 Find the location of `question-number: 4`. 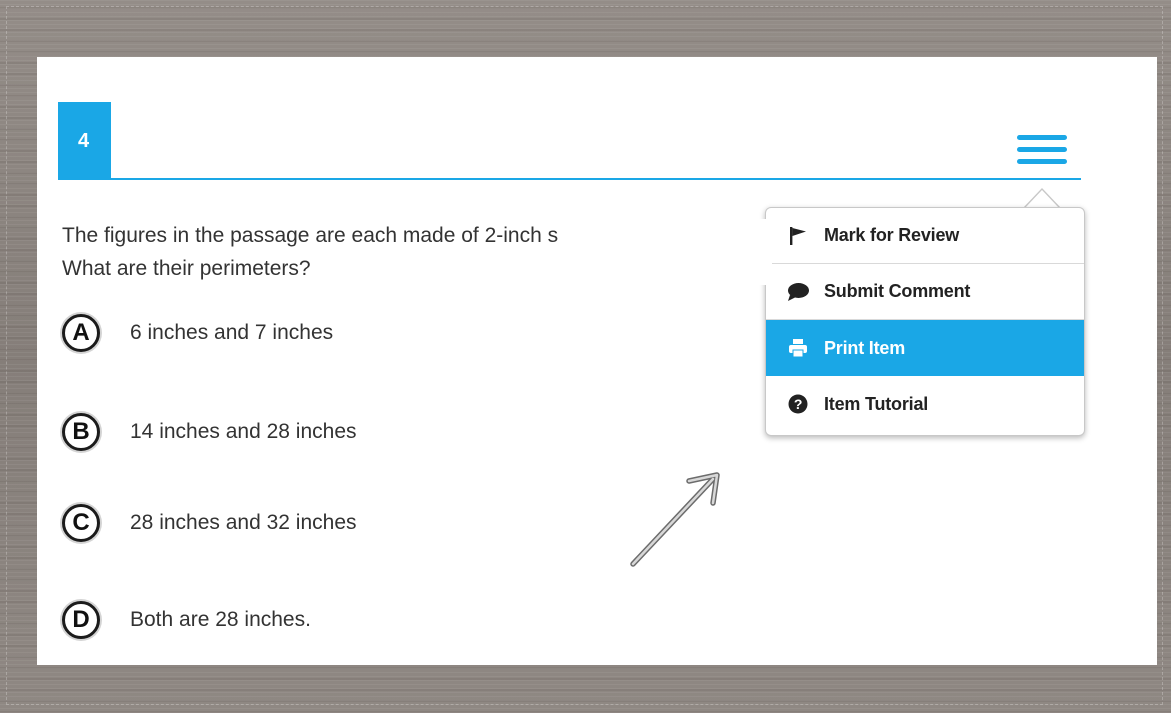

question-number: 4 is located at coordinates (84, 141).